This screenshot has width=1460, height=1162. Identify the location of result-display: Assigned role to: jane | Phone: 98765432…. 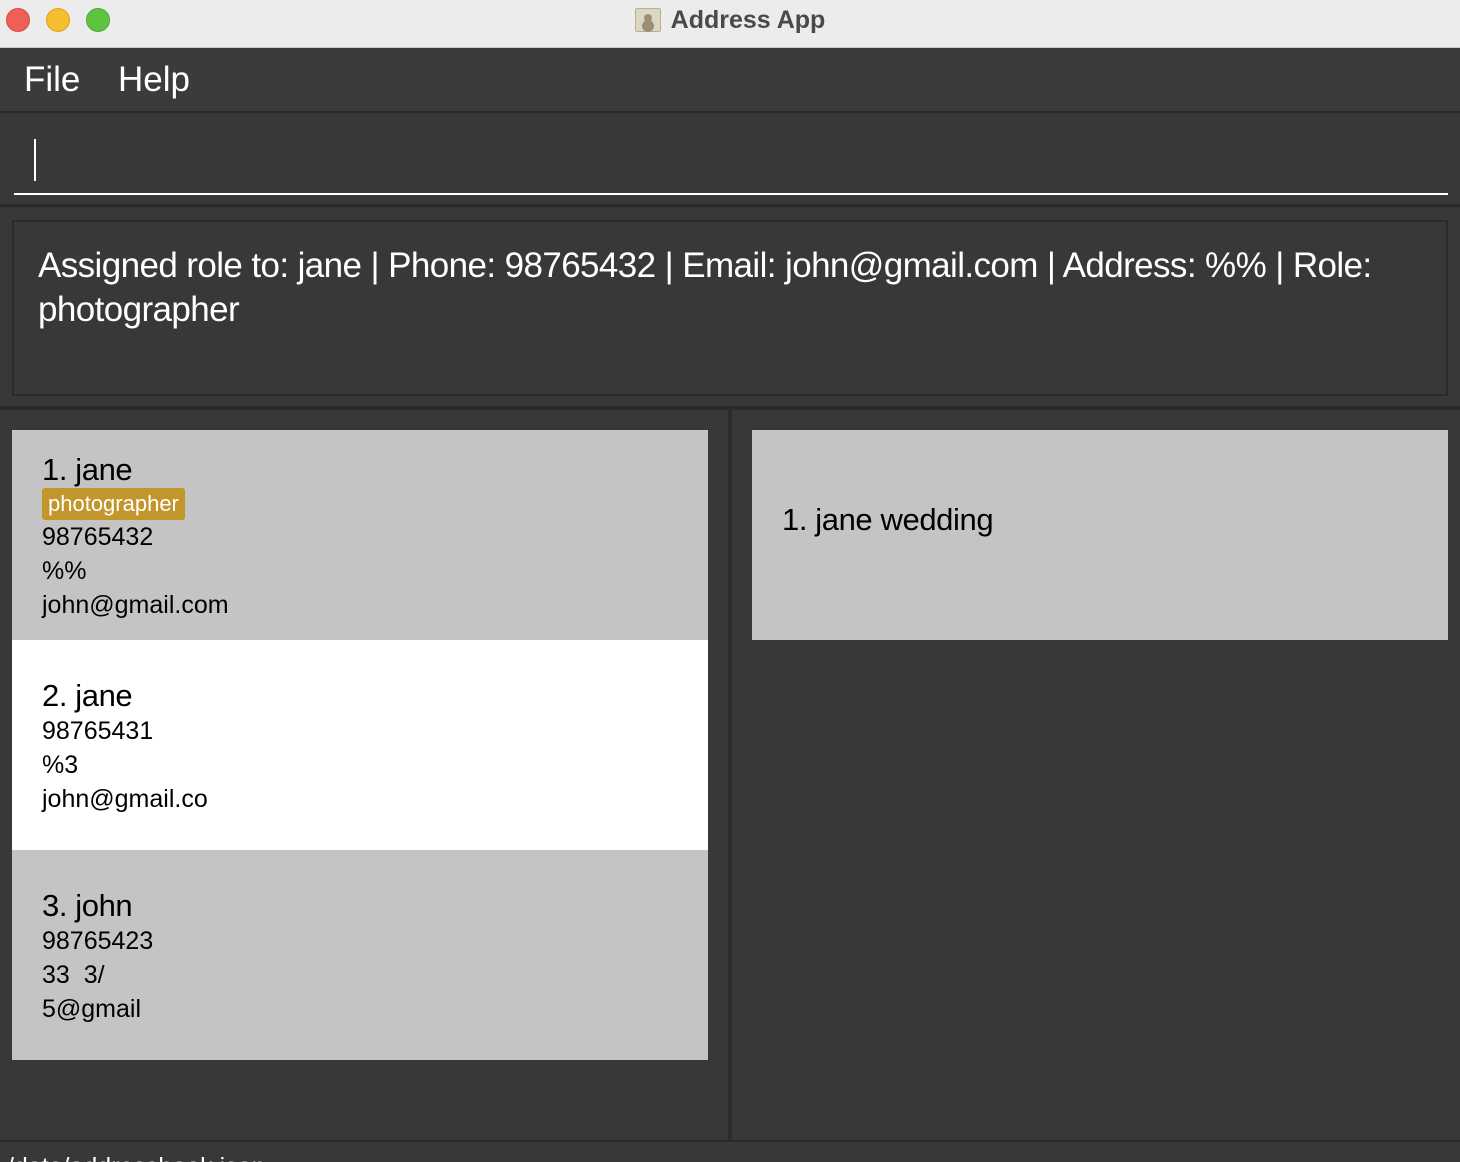
(730, 308).